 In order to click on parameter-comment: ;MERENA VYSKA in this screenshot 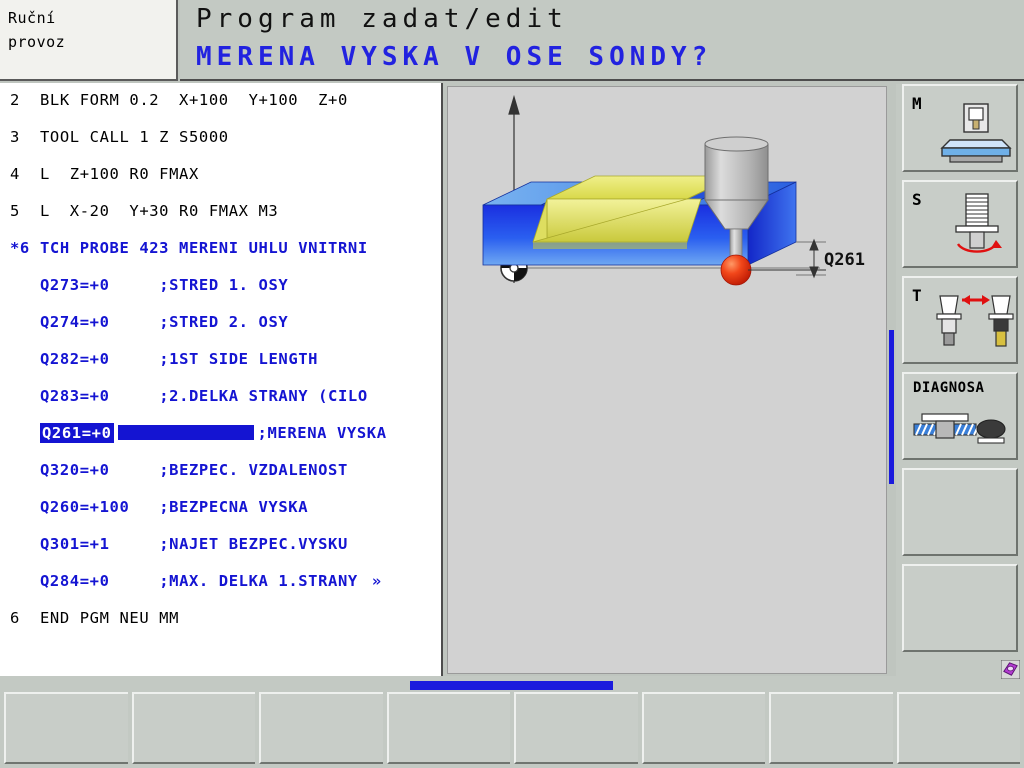, I will do `click(322, 433)`.